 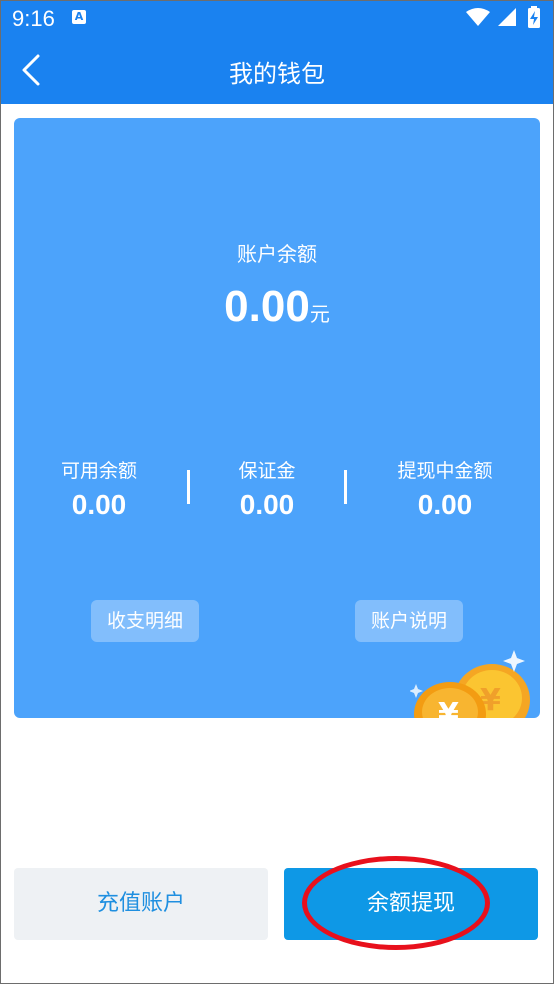 What do you see at coordinates (277, 18) in the screenshot?
I see `status-bar: 9:16 A` at bounding box center [277, 18].